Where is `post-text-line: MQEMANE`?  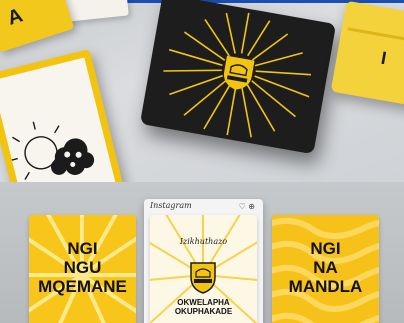 post-text-line: MQEMANE is located at coordinates (82, 286).